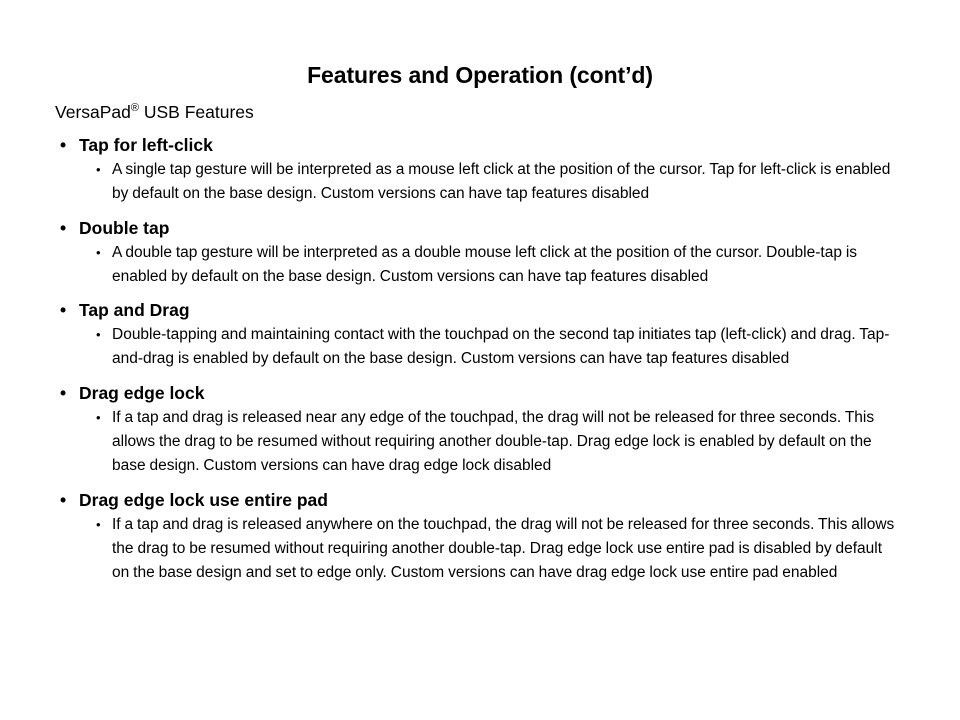 The image size is (960, 720). I want to click on feature-heading: • Double tap, so click(510, 228).